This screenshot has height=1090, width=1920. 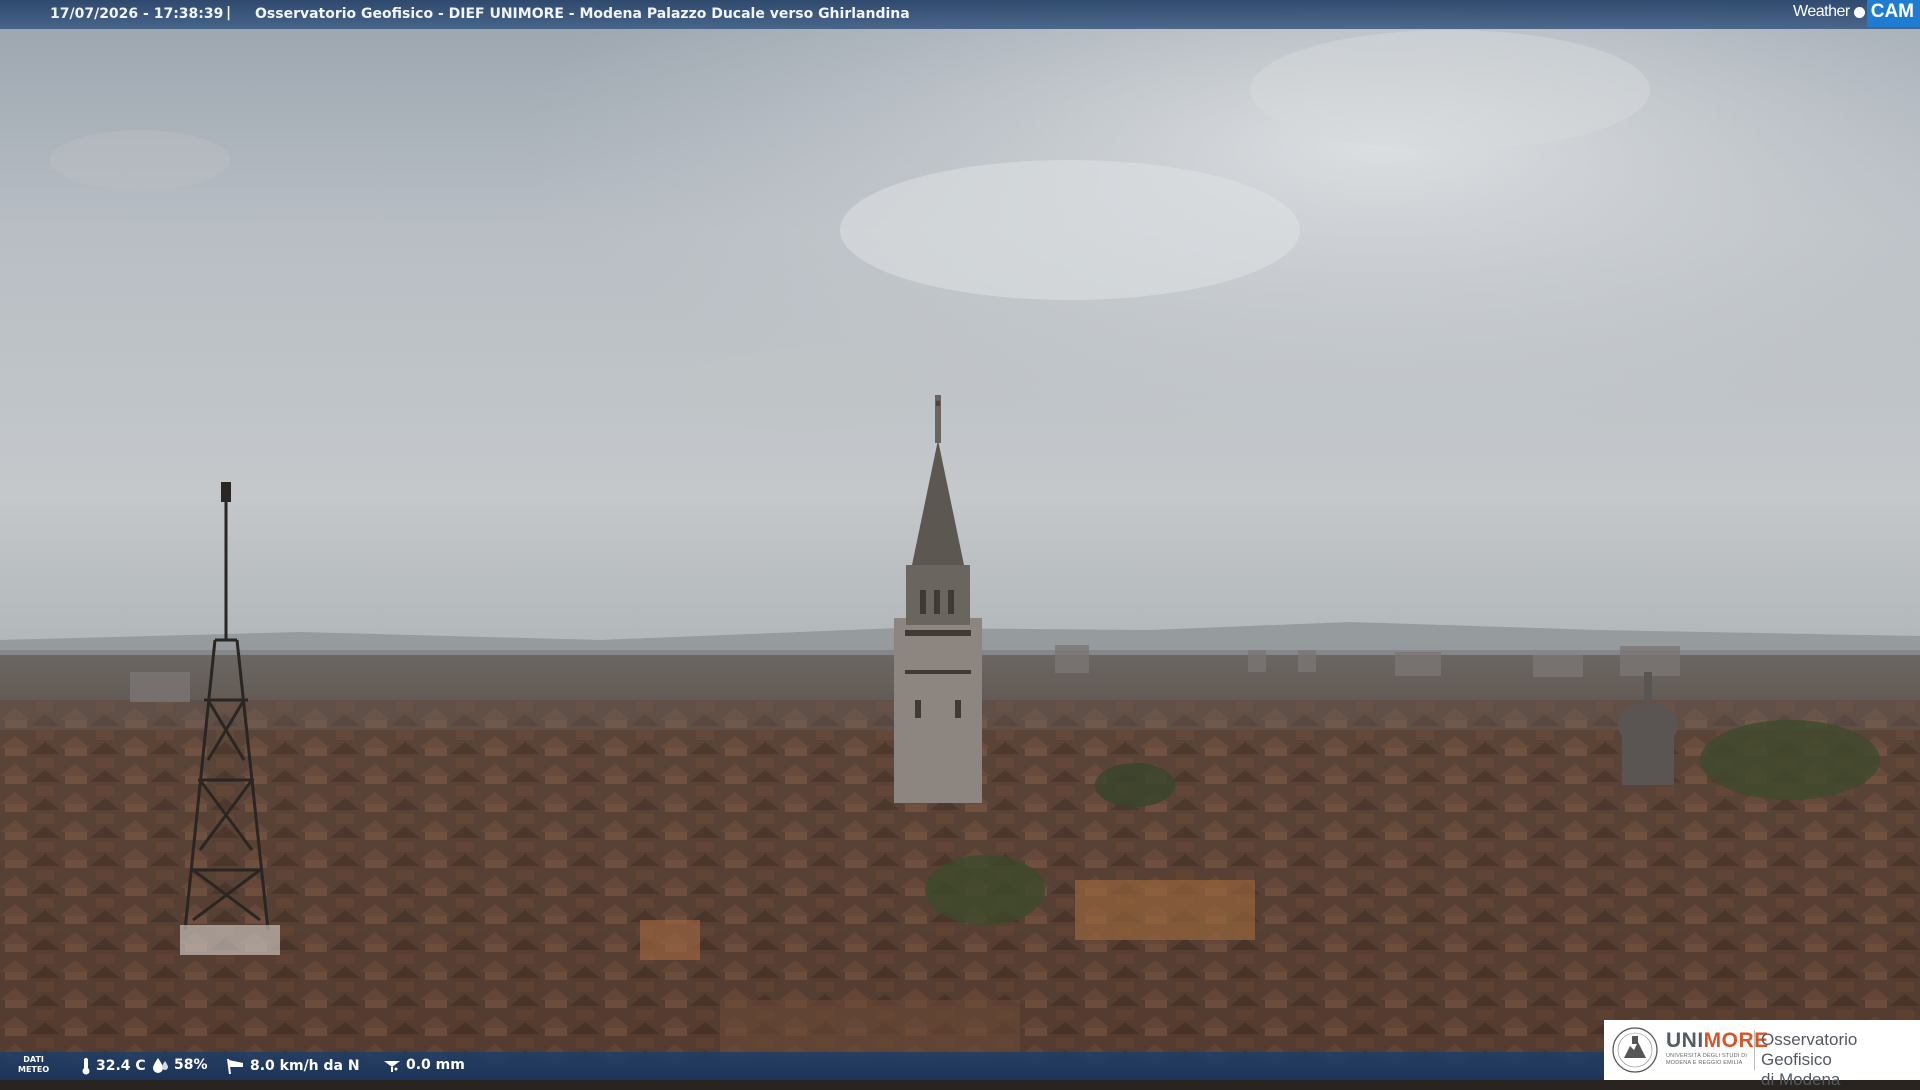 I want to click on logo-divider, so click(x=1754, y=1050).